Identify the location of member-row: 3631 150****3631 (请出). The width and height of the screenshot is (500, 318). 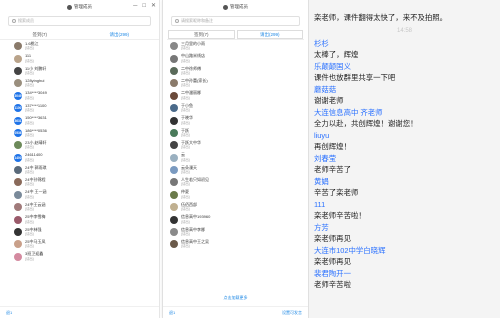
(86, 120).